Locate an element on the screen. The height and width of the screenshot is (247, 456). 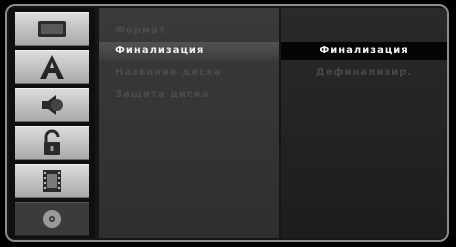
disc-icon is located at coordinates (52, 219).